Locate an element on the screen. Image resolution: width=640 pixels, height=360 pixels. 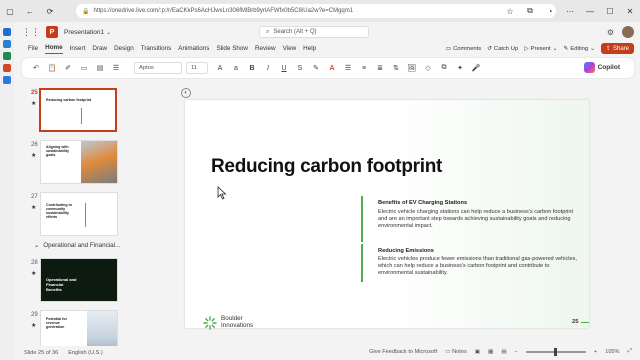
slide-sorter-icon: ▦ is located at coordinates (490, 352).